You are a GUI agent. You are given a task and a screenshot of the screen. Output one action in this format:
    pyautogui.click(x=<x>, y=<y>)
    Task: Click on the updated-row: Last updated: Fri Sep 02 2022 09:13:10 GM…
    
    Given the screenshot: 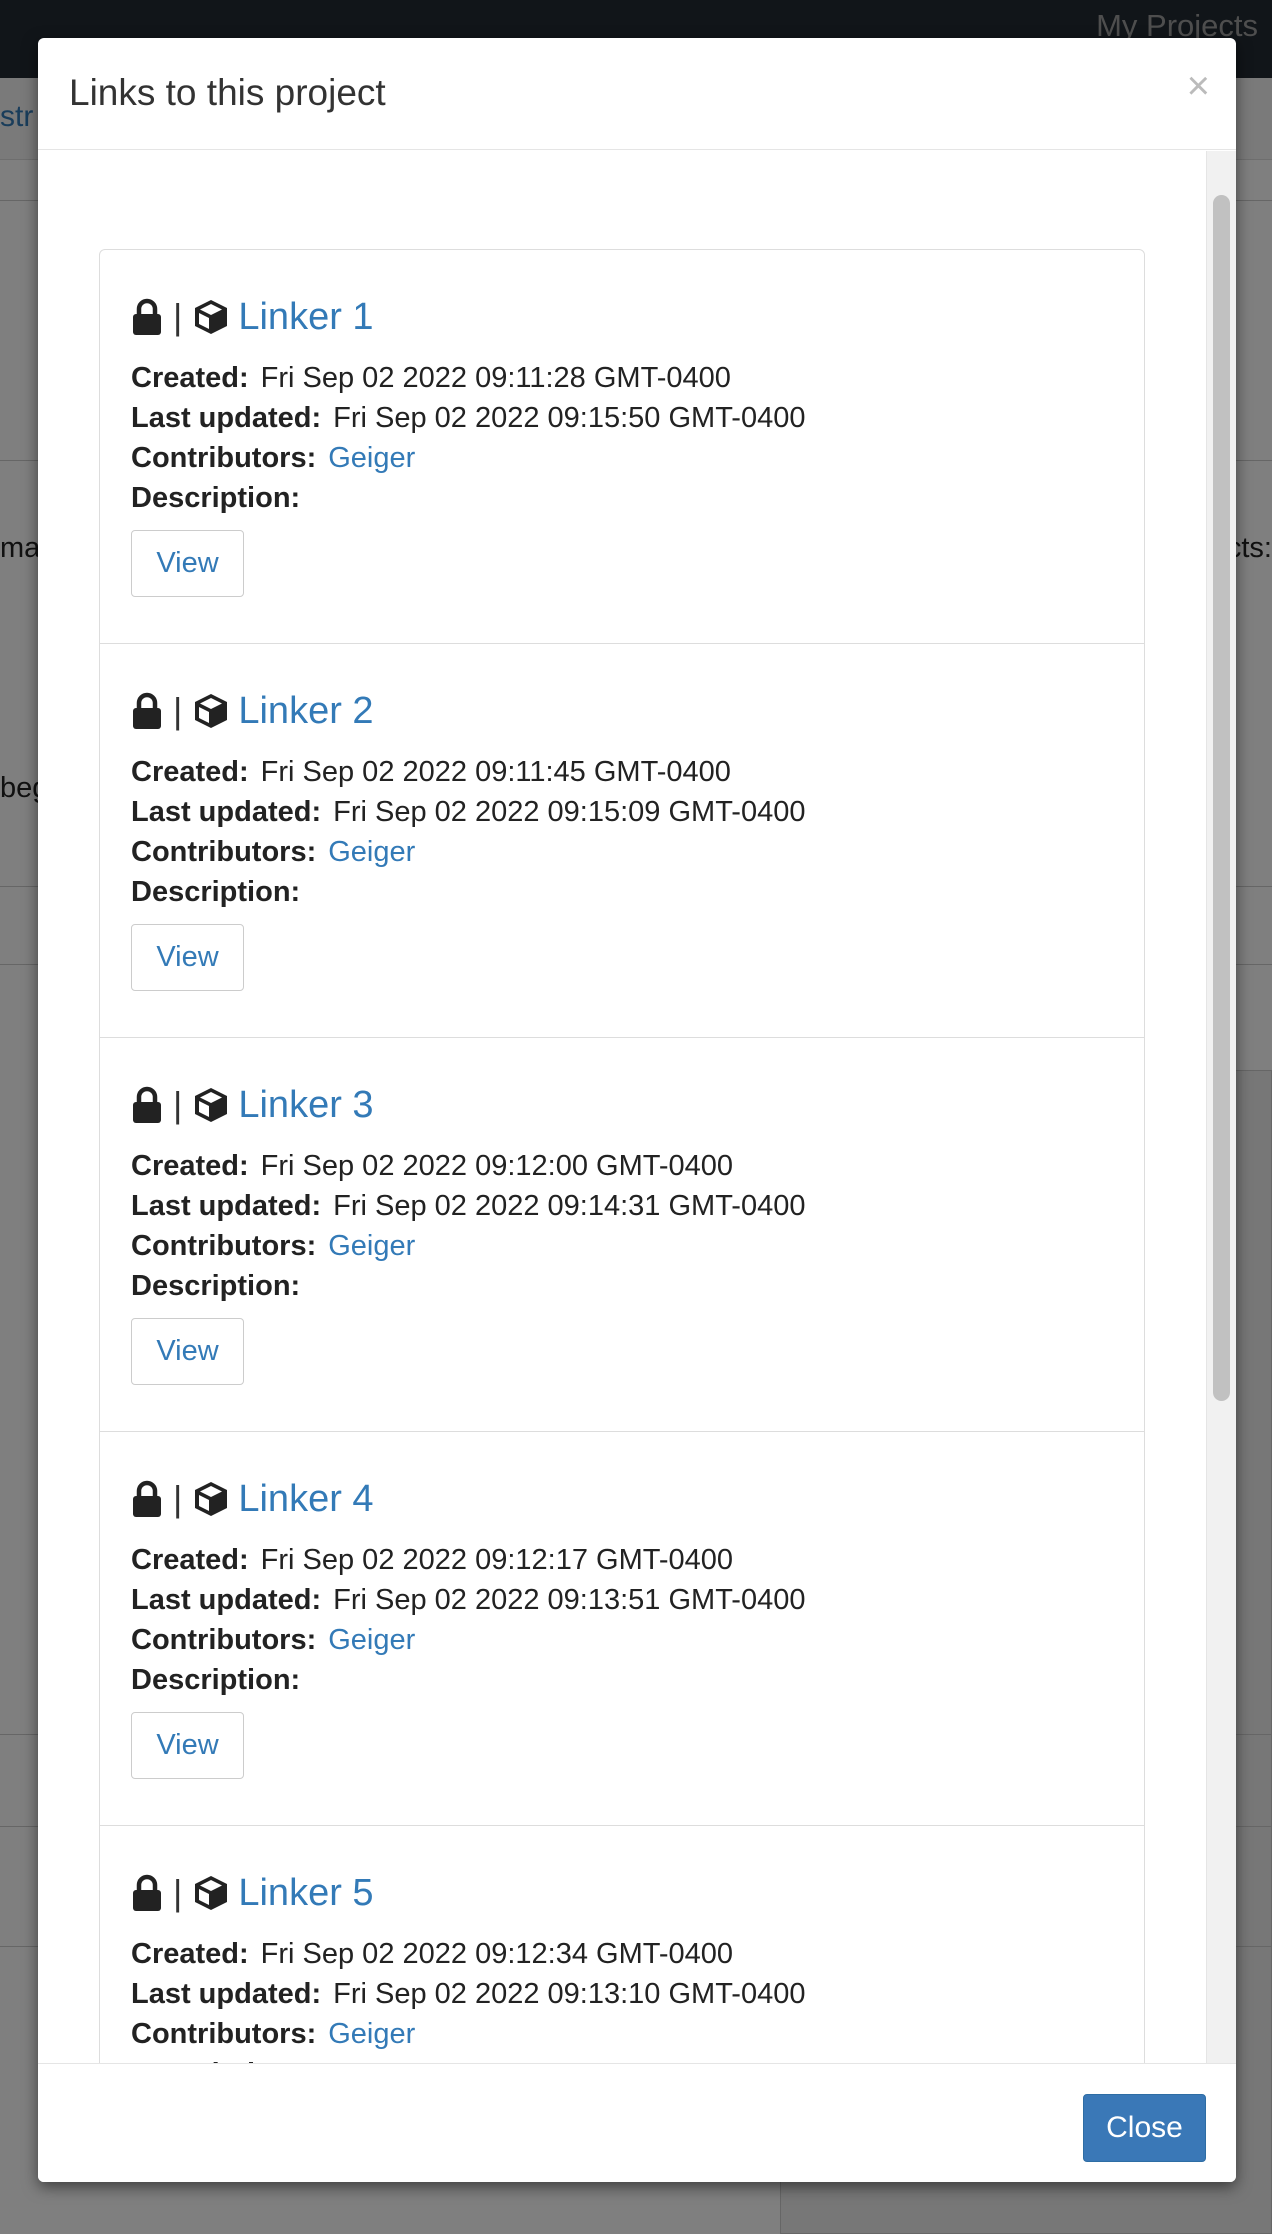 What is the action you would take?
    pyautogui.click(x=468, y=1994)
    